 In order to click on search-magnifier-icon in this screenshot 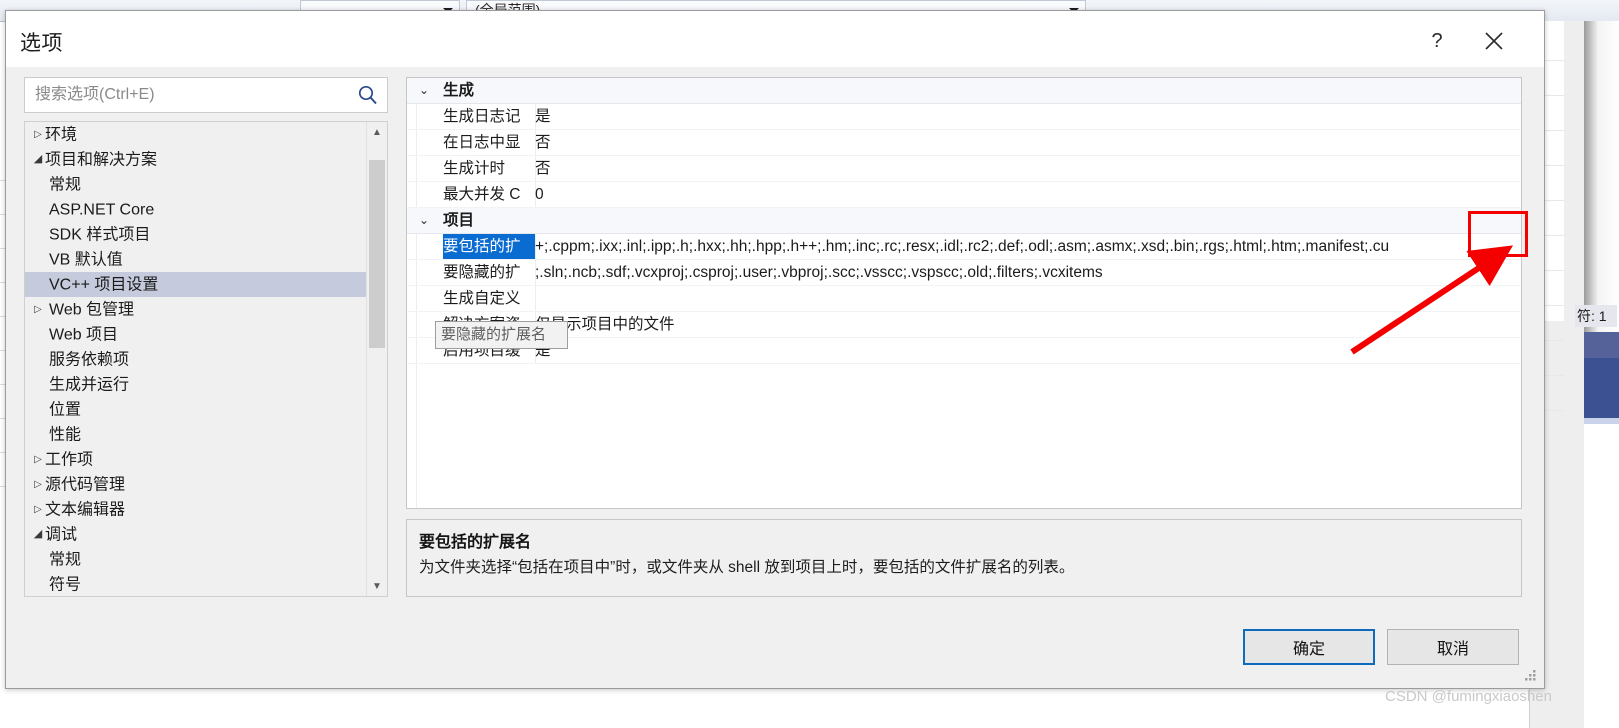, I will do `click(368, 95)`.